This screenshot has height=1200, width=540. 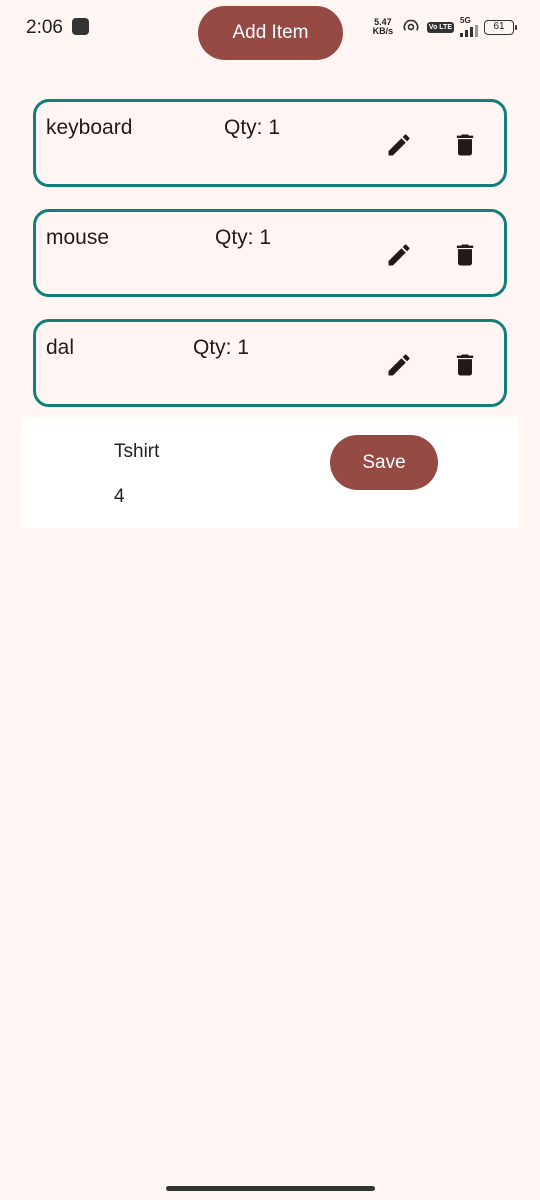 I want to click on item-qty-field: 4, so click(x=119, y=497).